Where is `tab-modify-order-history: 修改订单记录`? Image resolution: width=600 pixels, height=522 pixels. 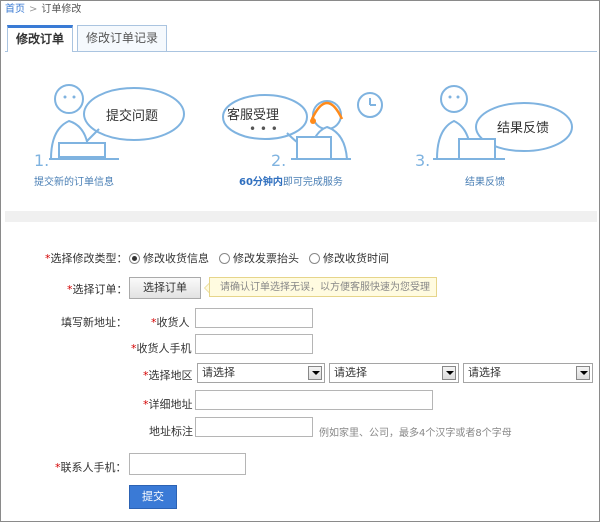 tab-modify-order-history: 修改订单记录 is located at coordinates (122, 38).